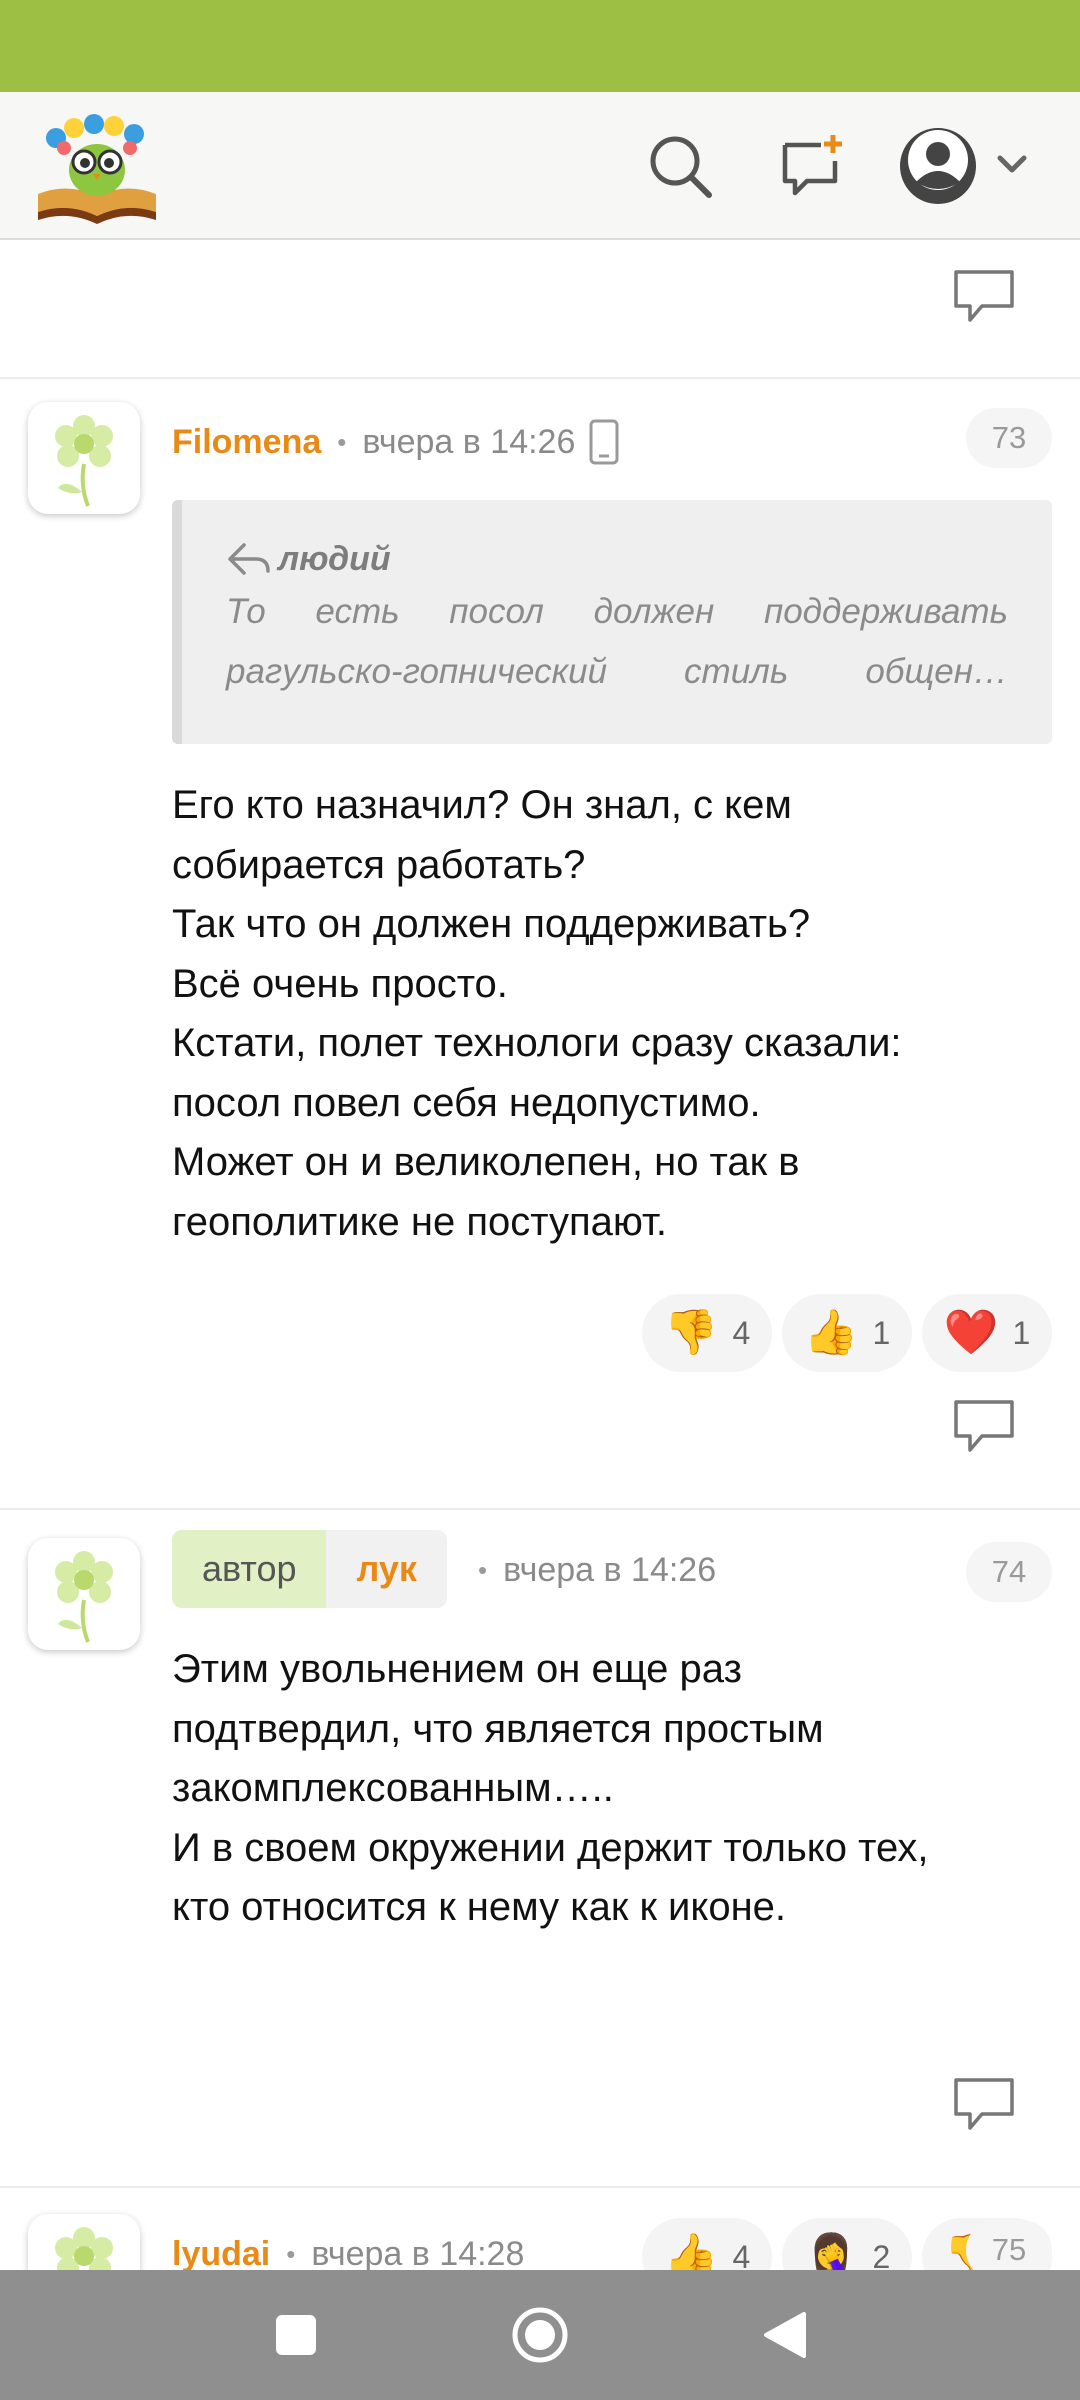 The height and width of the screenshot is (2400, 1080). I want to click on author-name: Filomena, so click(246, 442).